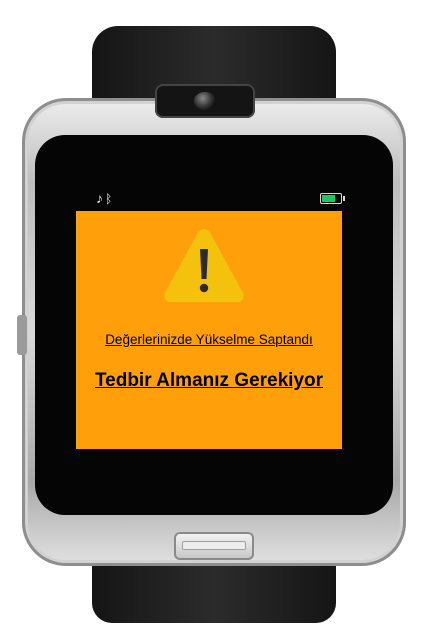 The width and height of the screenshot is (428, 632). I want to click on warning-triangle-icon, so click(204, 265).